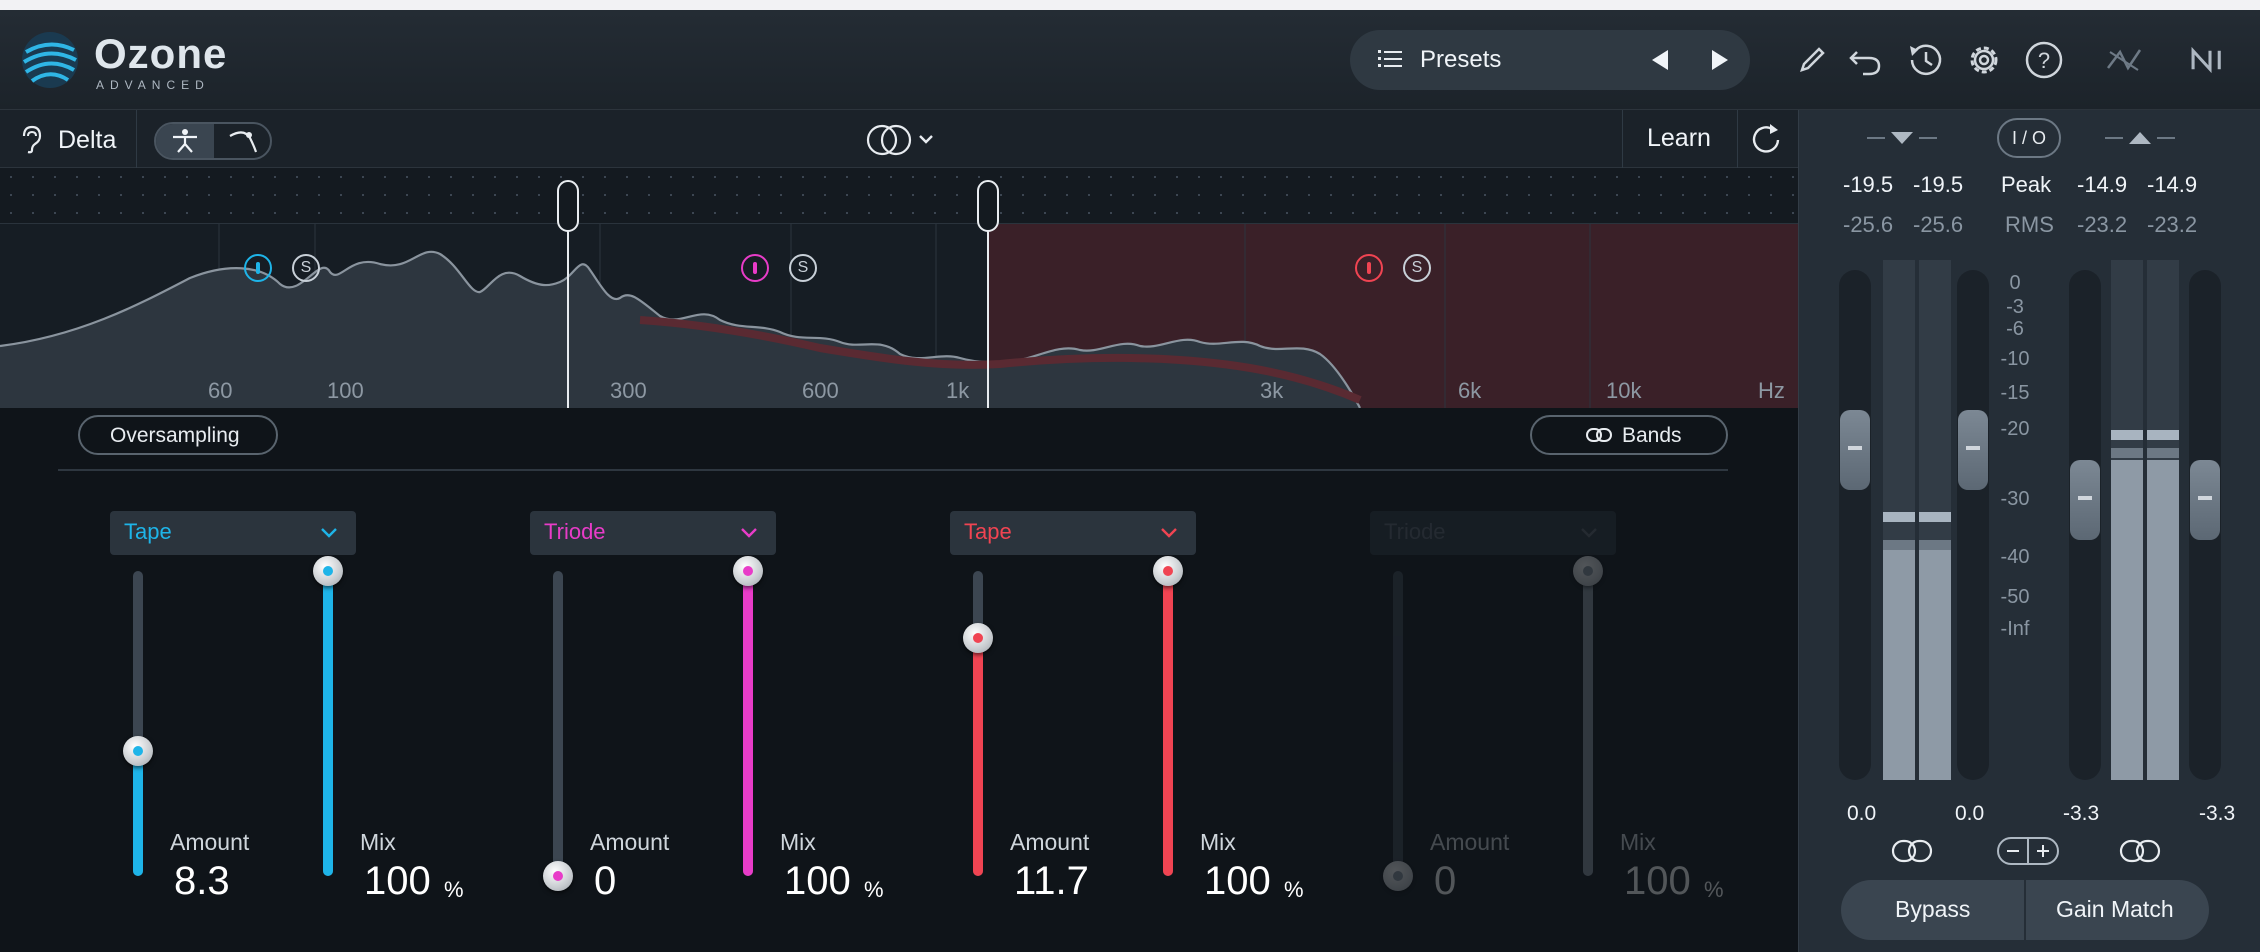 The image size is (2260, 952). What do you see at coordinates (558, 876) in the screenshot?
I see `band-2-amount-knob` at bounding box center [558, 876].